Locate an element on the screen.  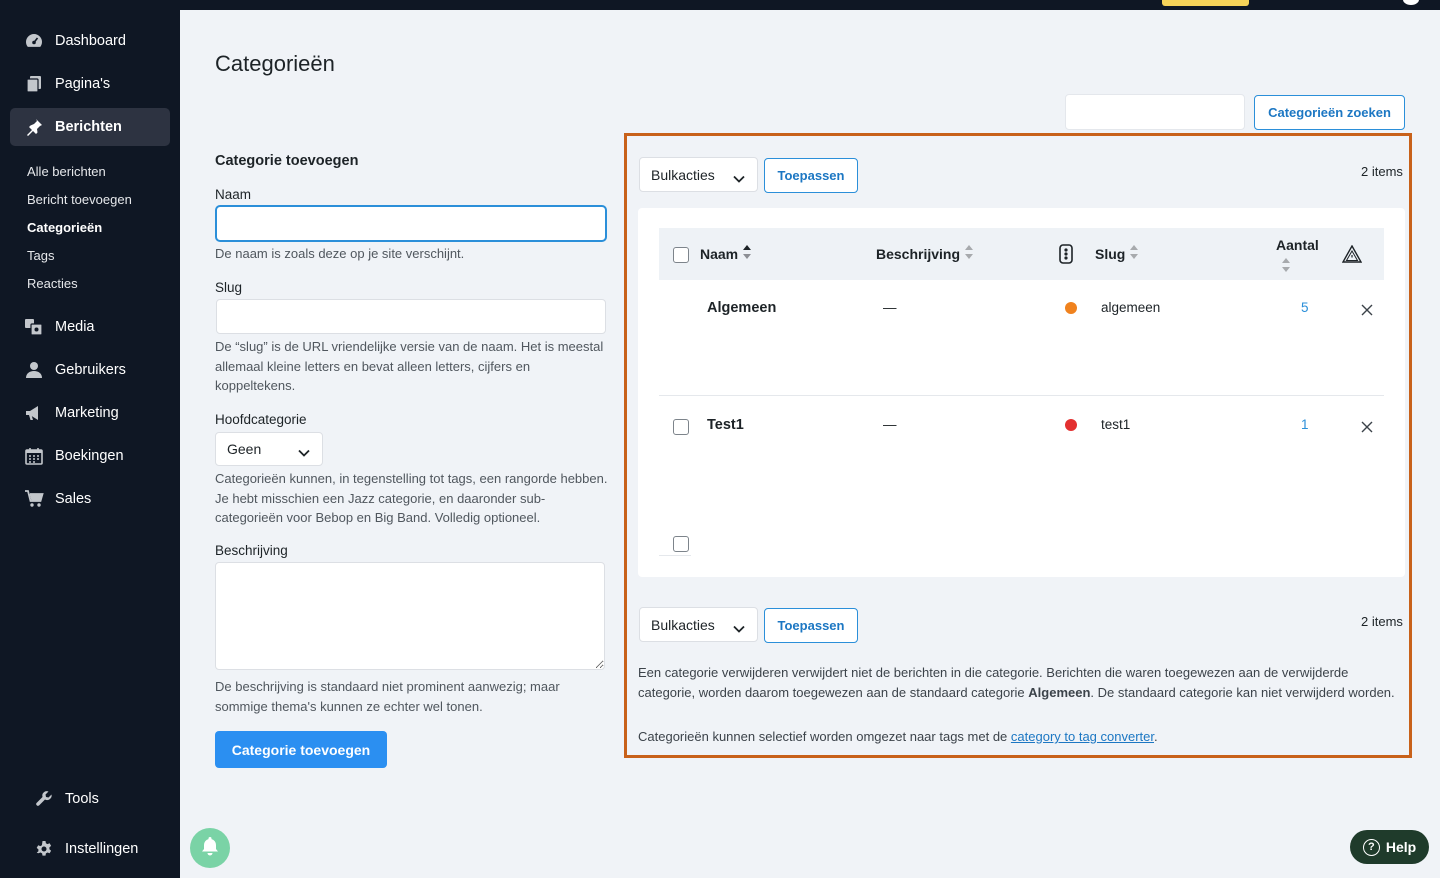
row-slug: test1 is located at coordinates (1116, 424).